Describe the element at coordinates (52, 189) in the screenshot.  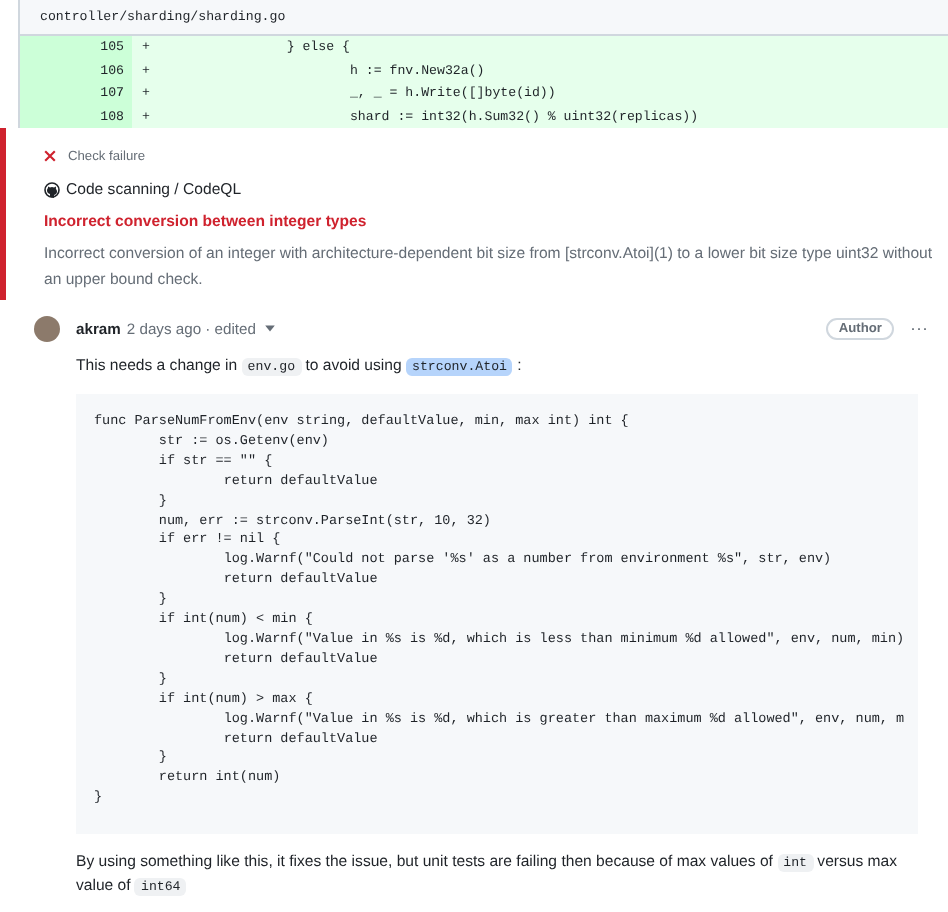
I see `cat-logo-icon` at that location.